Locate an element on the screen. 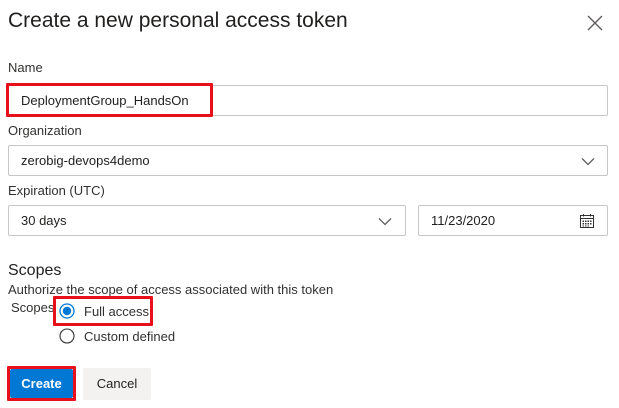 This screenshot has width=619, height=408. custom-defined-radio is located at coordinates (67, 336).